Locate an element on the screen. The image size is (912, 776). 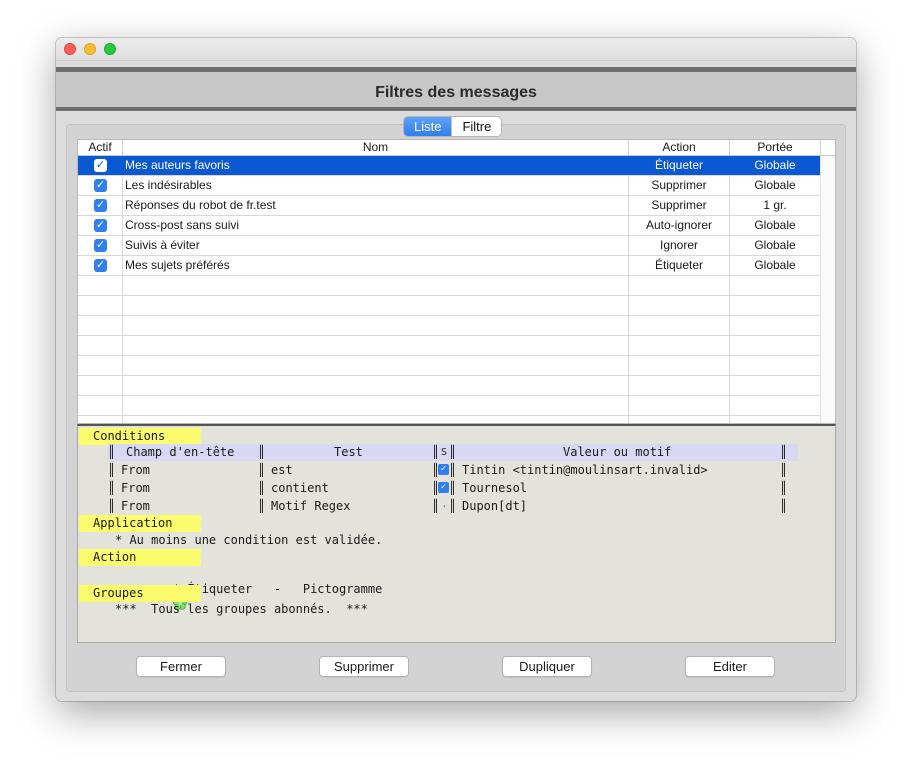
dupliquer-button: Dupliquer is located at coordinates (547, 666).